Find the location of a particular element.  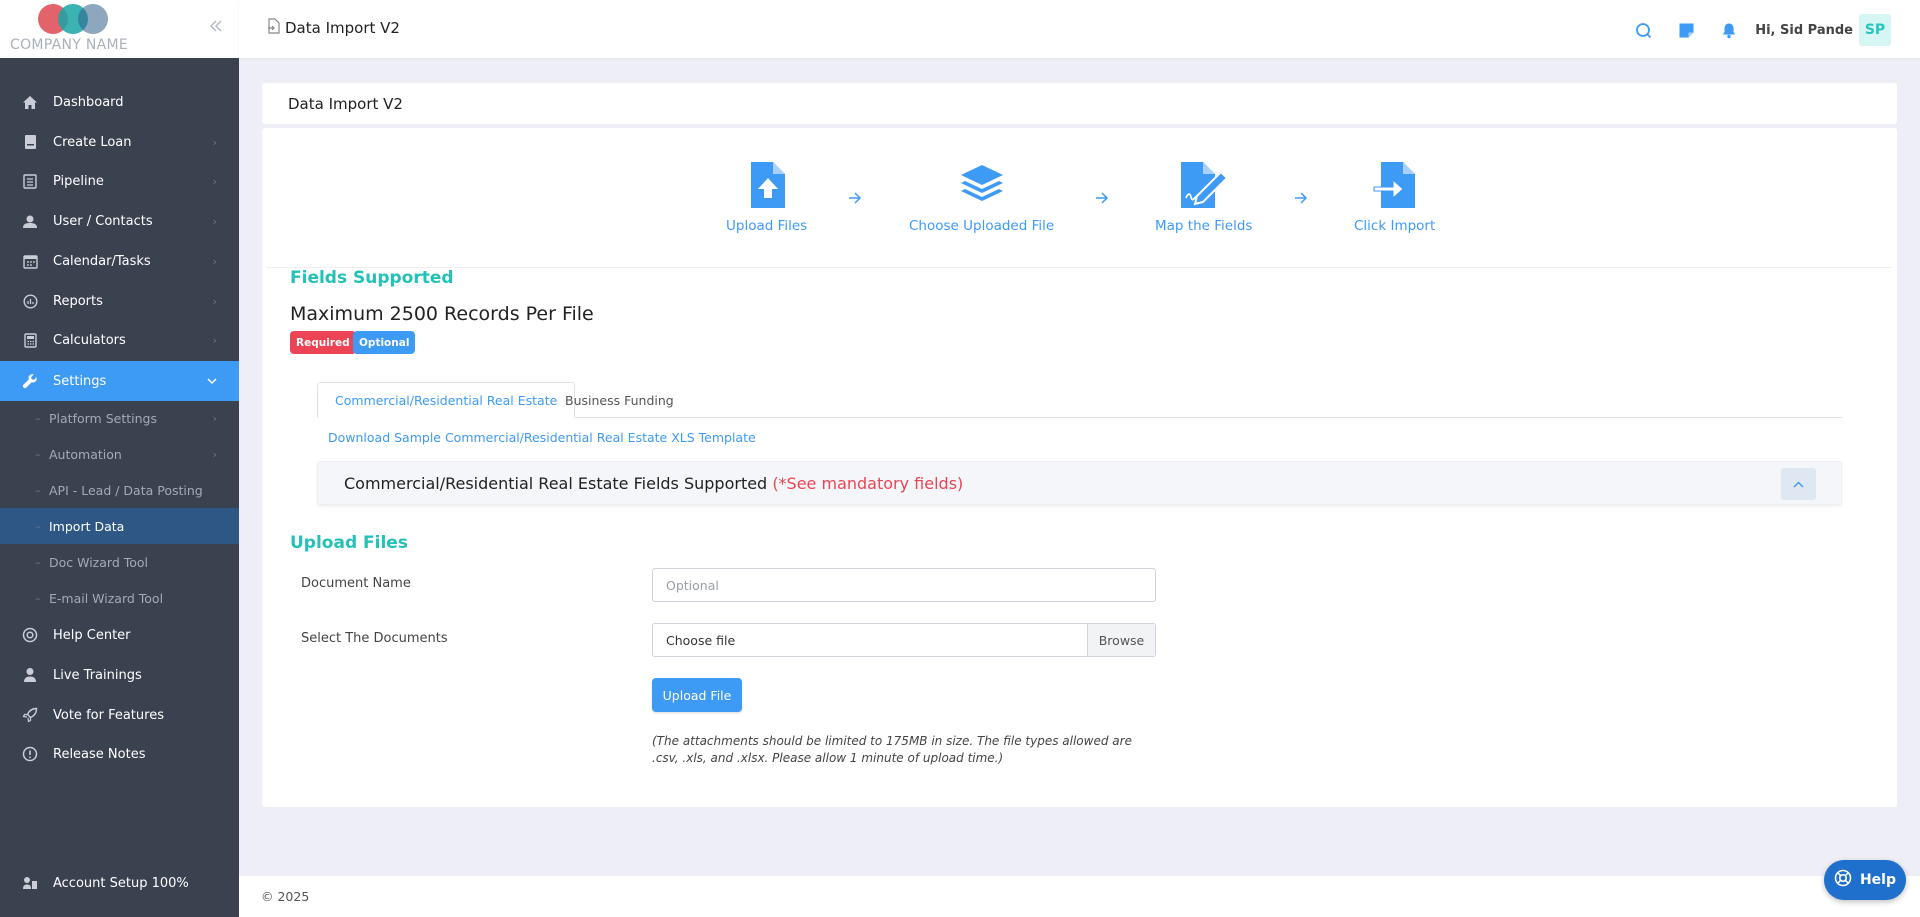

sidebar-item-label: Create Loan is located at coordinates (92, 142).